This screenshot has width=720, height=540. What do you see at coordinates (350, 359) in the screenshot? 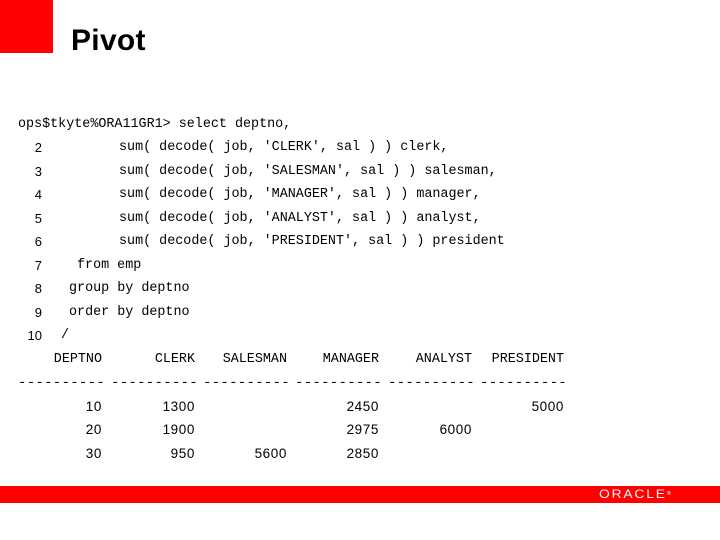
I see `column-header: MANAGER` at bounding box center [350, 359].